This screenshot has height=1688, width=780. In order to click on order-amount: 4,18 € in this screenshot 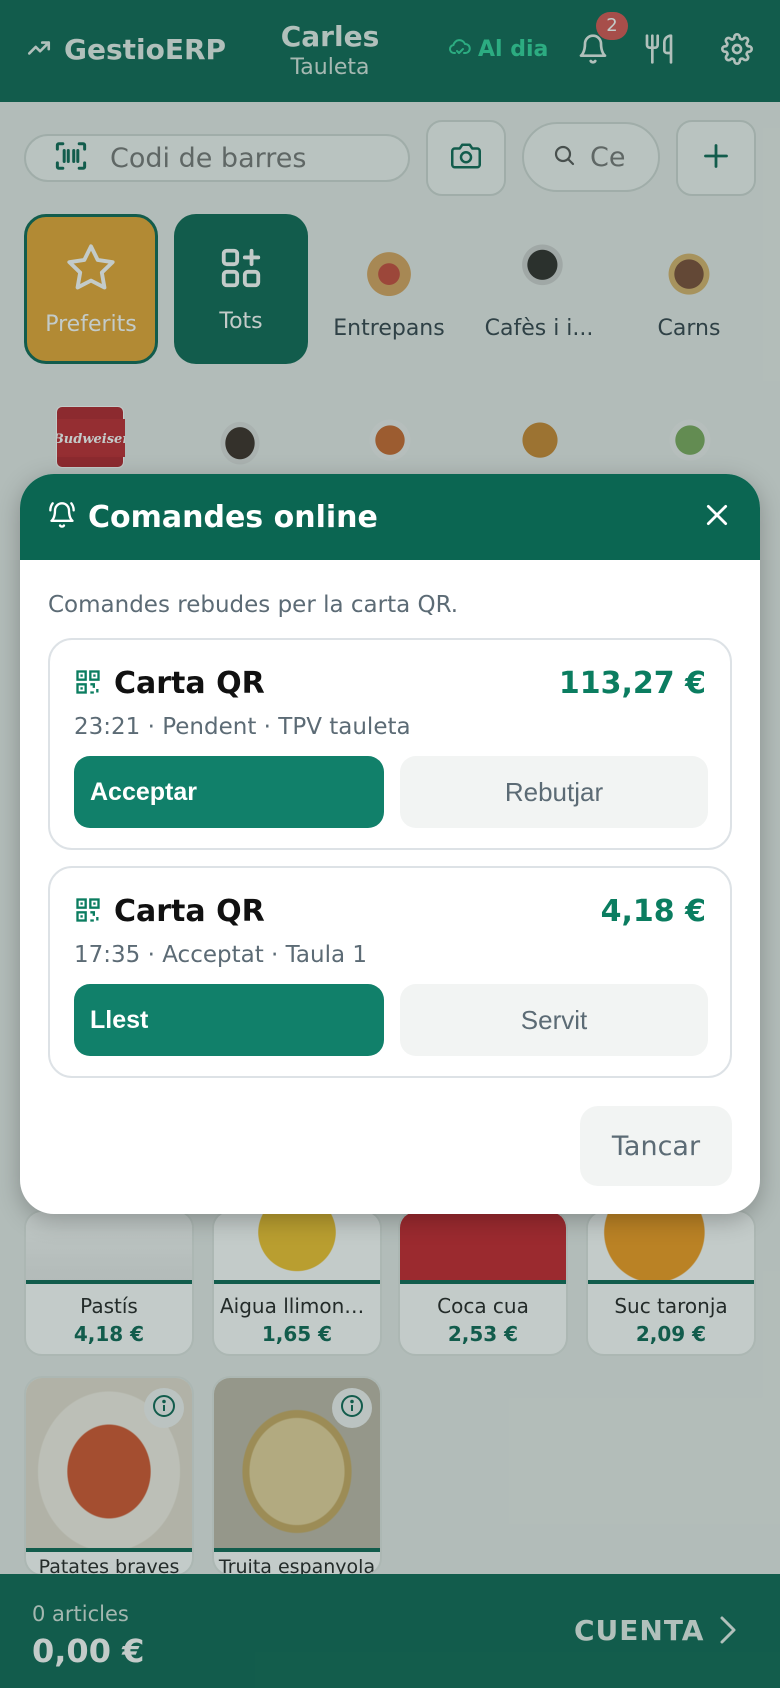, I will do `click(653, 911)`.